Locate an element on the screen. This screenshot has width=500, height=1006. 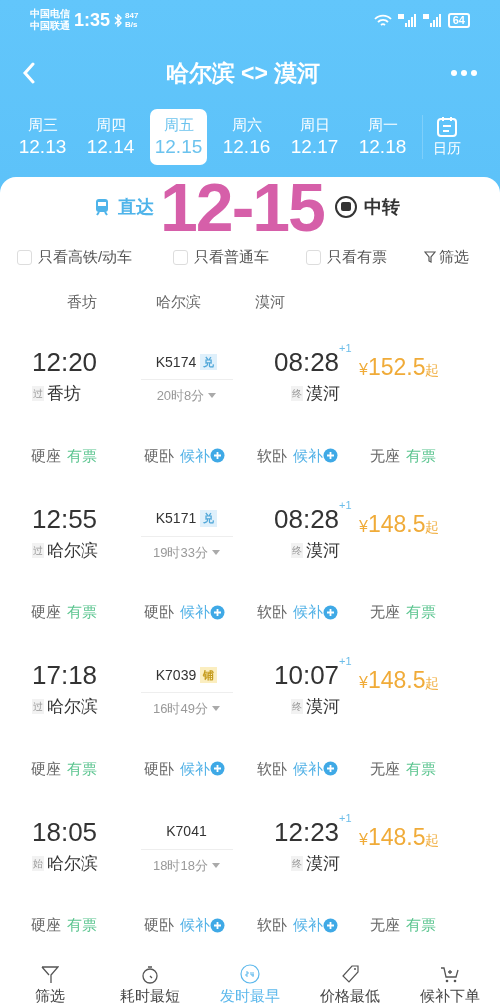
sort-tab: 候补下单 is located at coordinates (450, 985).